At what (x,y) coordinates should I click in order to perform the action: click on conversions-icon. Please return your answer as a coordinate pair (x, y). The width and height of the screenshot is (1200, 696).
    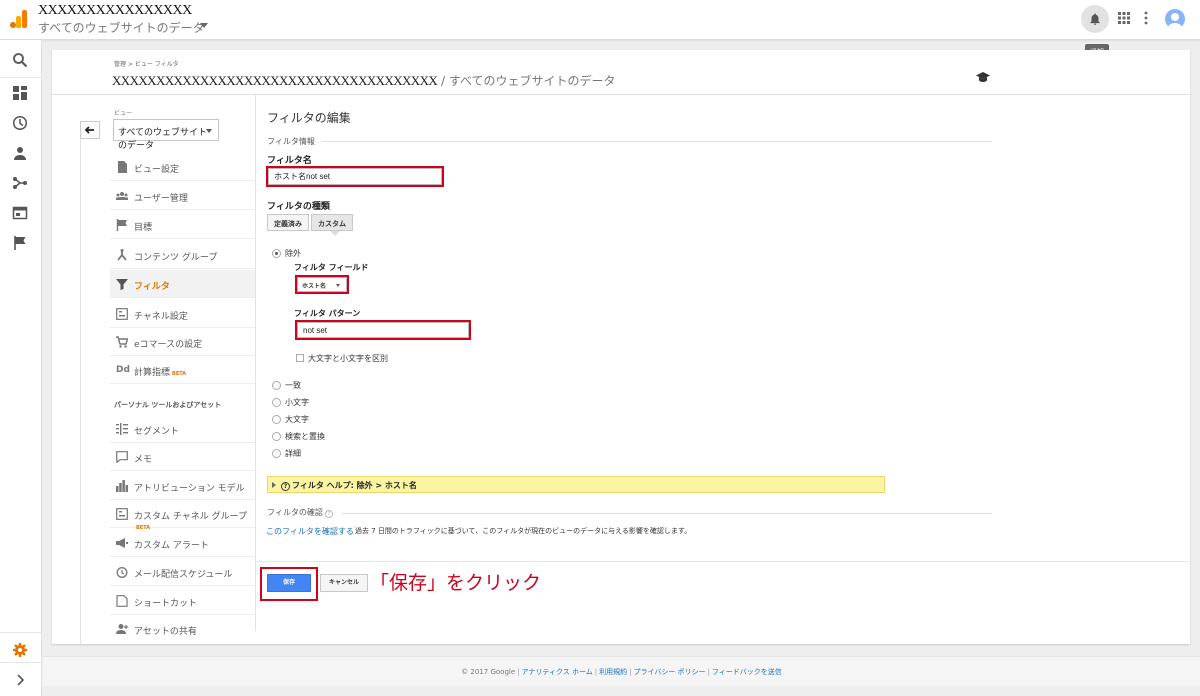
    Looking at the image, I should click on (20, 243).